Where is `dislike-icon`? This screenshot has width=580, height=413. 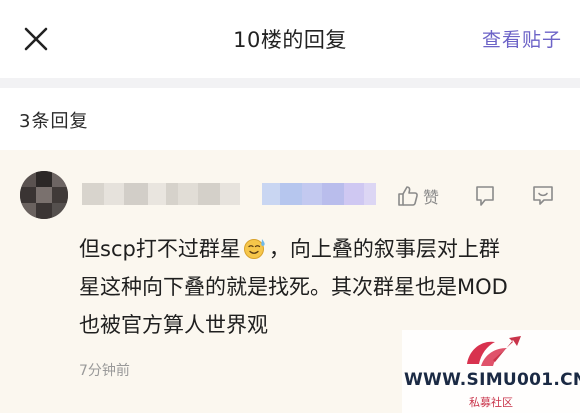 dislike-icon is located at coordinates (485, 196).